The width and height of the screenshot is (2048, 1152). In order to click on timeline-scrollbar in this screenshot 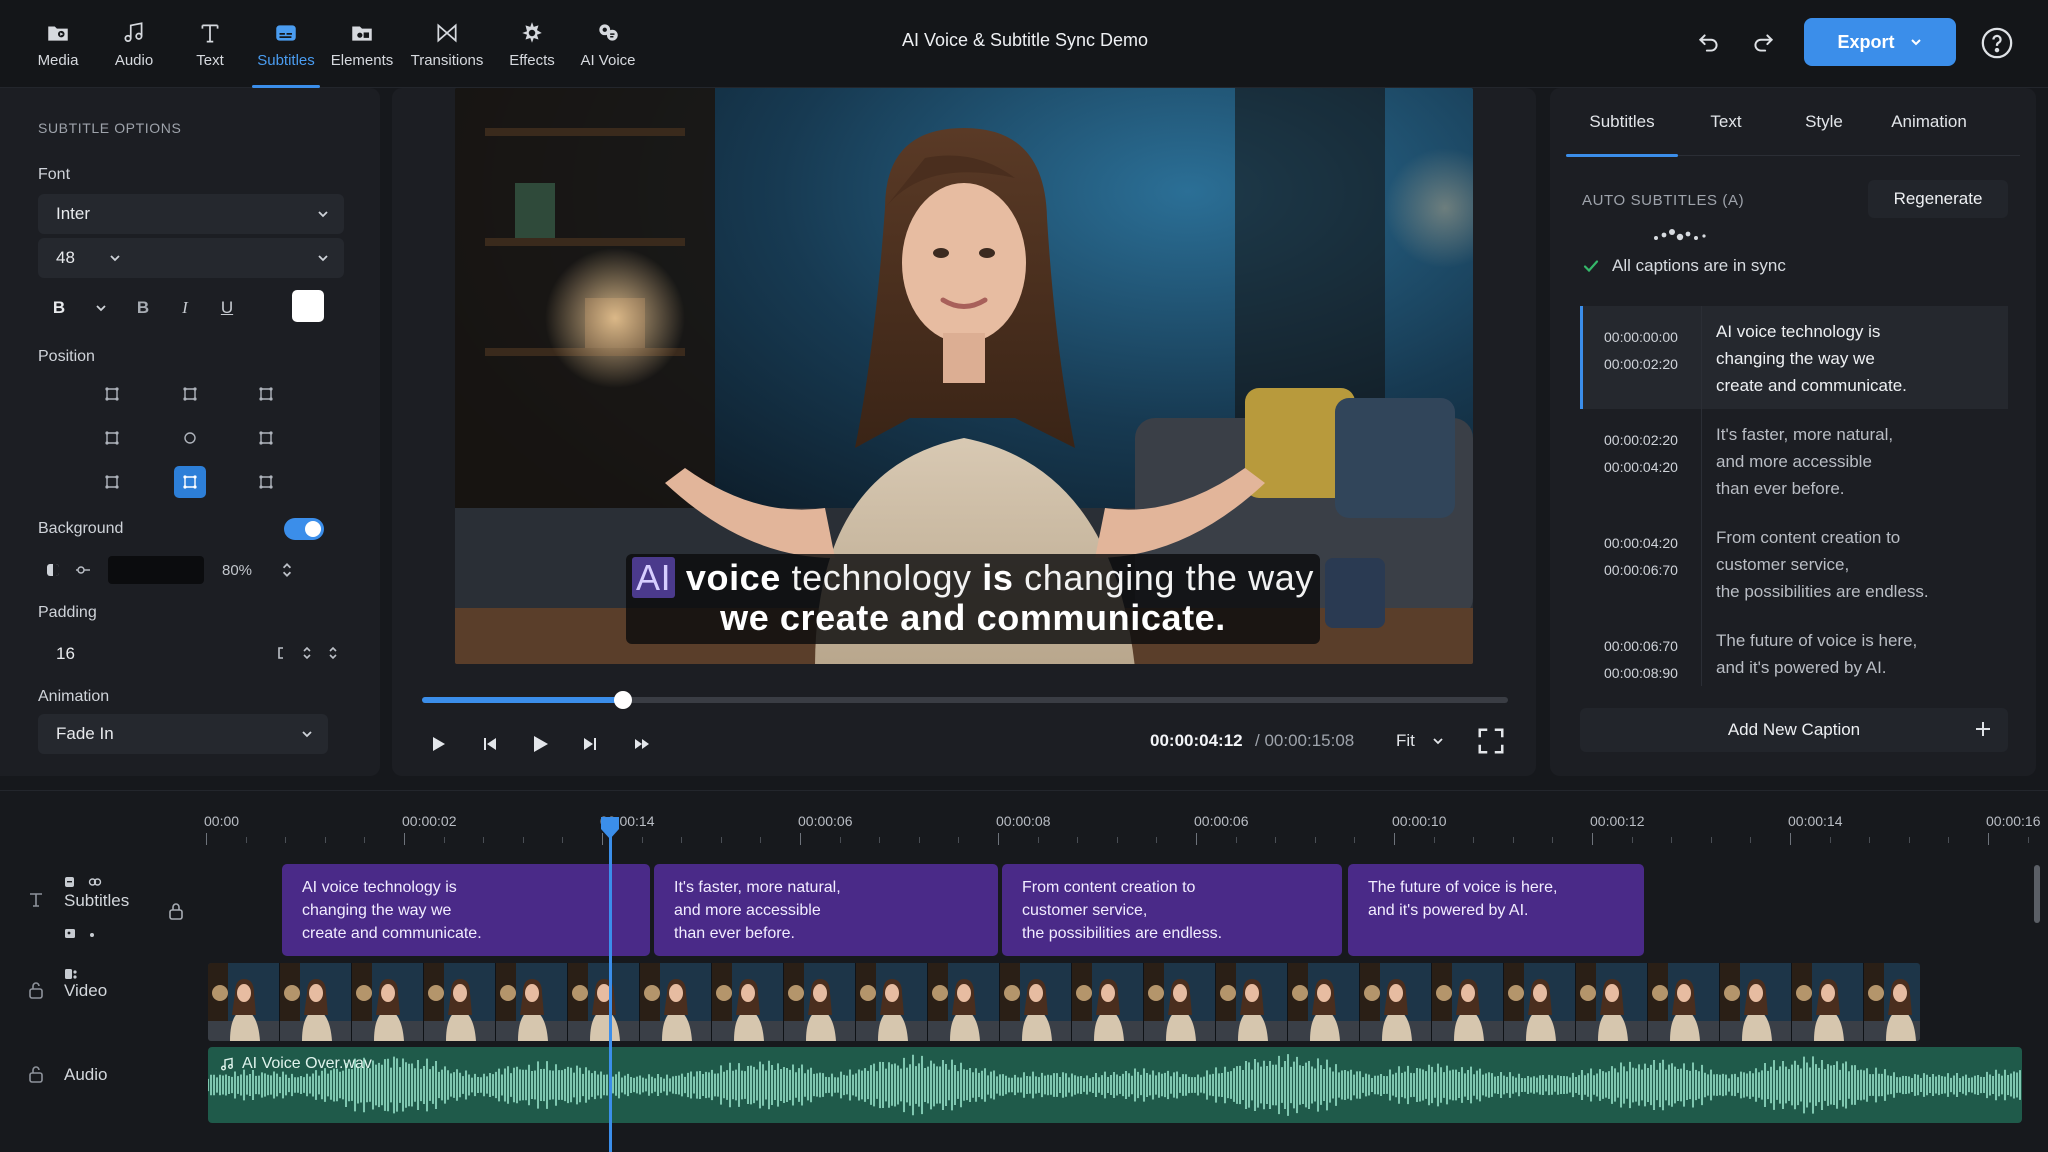, I will do `click(2037, 894)`.